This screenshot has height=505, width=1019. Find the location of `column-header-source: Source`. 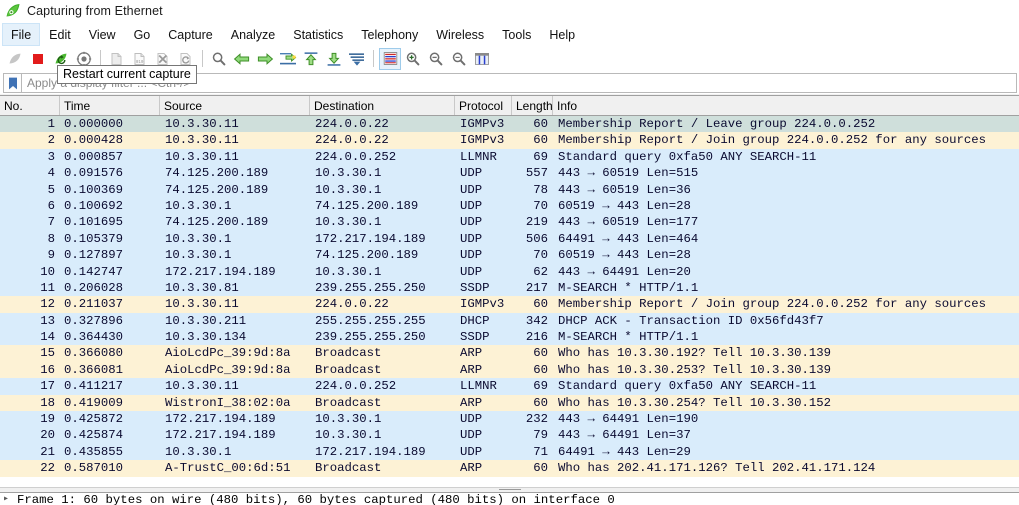

column-header-source: Source is located at coordinates (235, 105).